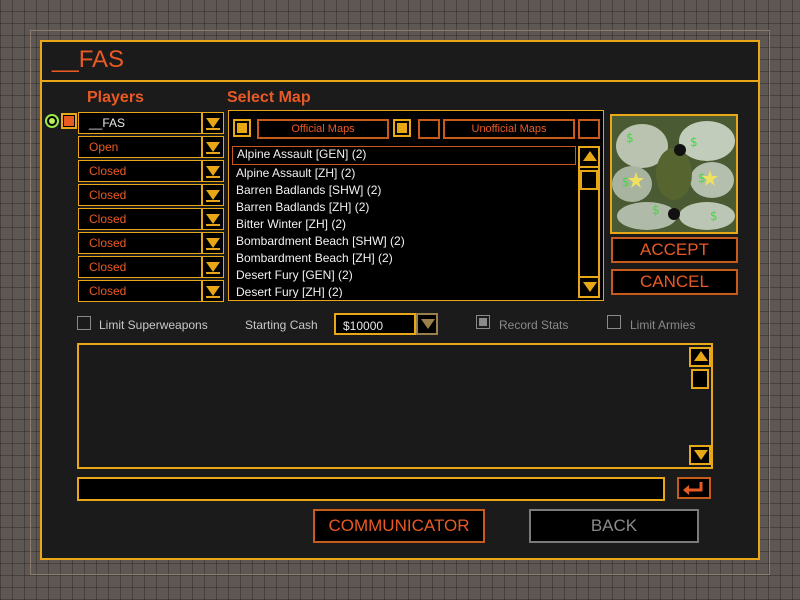 This screenshot has width=800, height=600. What do you see at coordinates (404, 258) in the screenshot?
I see `map-list-item: Bombardment Beach [ZH] (2)` at bounding box center [404, 258].